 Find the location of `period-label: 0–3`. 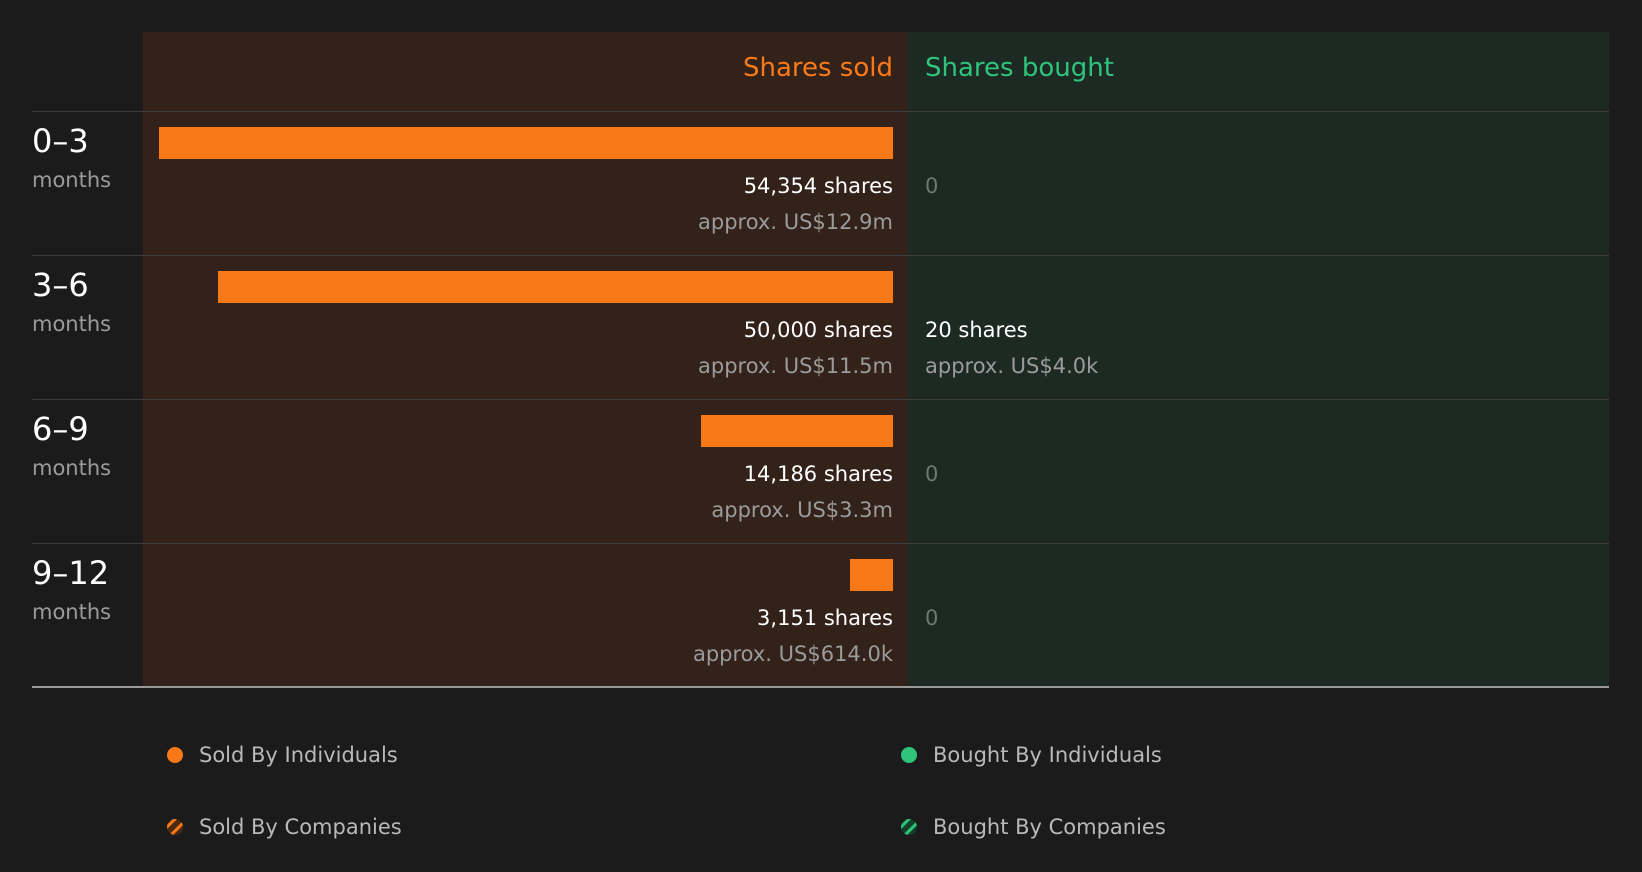

period-label: 0–3 is located at coordinates (60, 141).